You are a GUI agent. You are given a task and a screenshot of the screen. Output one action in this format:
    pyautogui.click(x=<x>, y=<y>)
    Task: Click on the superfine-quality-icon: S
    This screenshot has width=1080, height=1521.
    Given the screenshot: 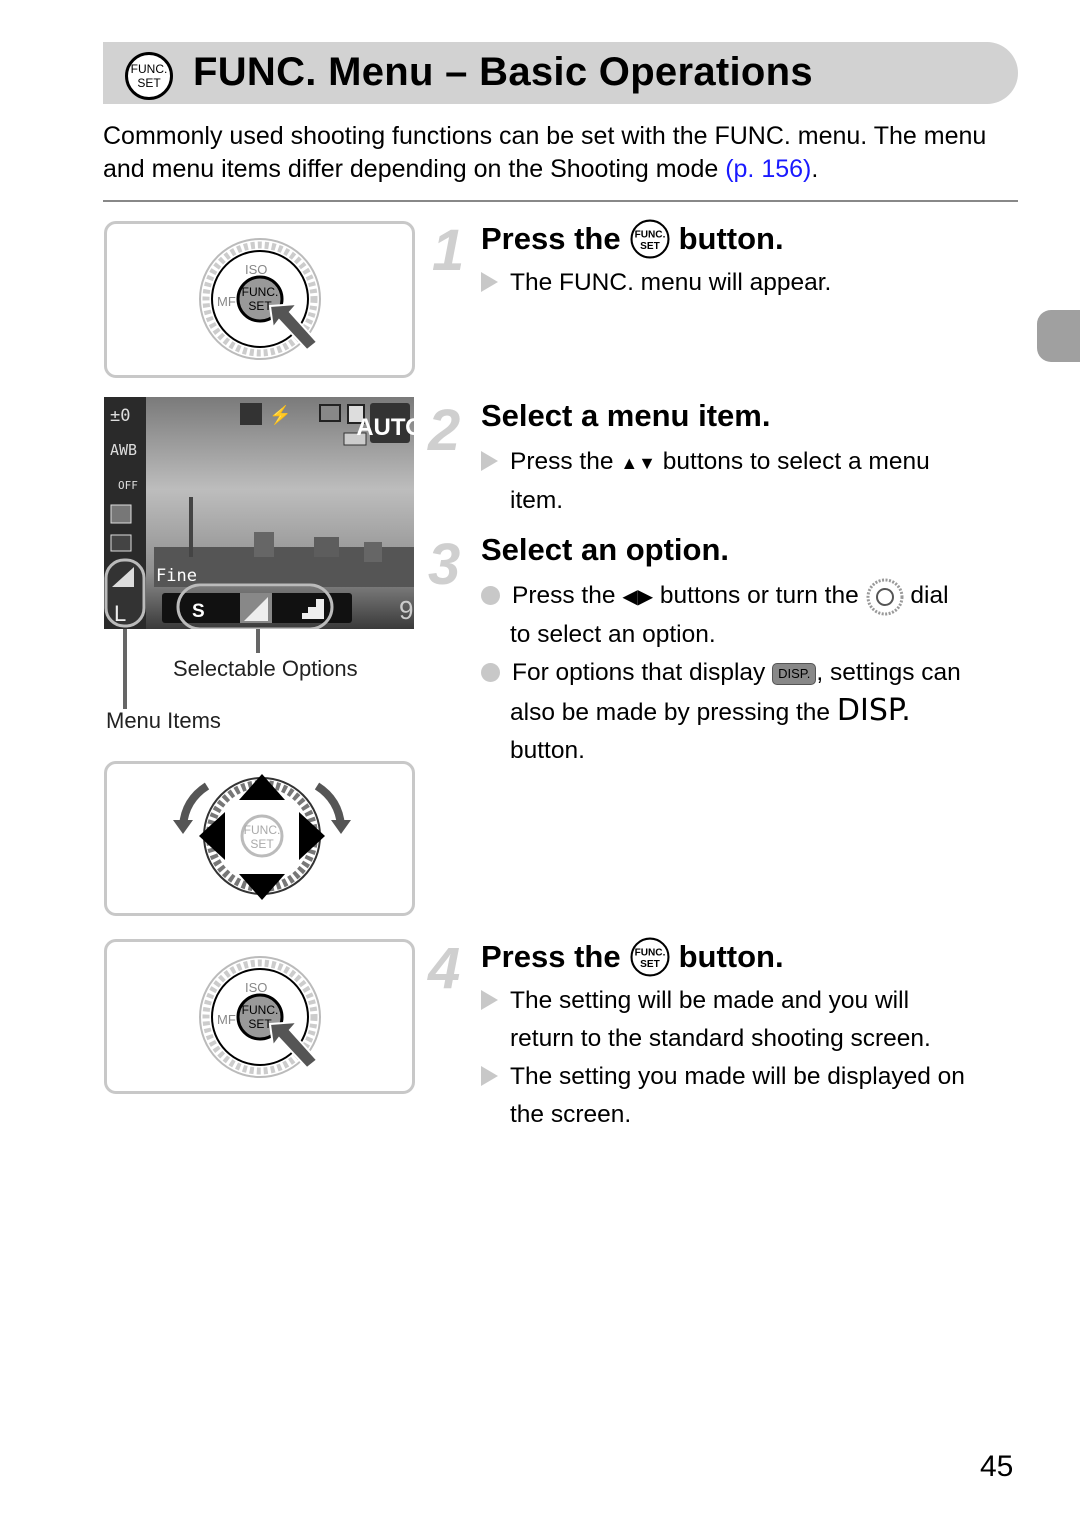 What is the action you would take?
    pyautogui.click(x=198, y=611)
    